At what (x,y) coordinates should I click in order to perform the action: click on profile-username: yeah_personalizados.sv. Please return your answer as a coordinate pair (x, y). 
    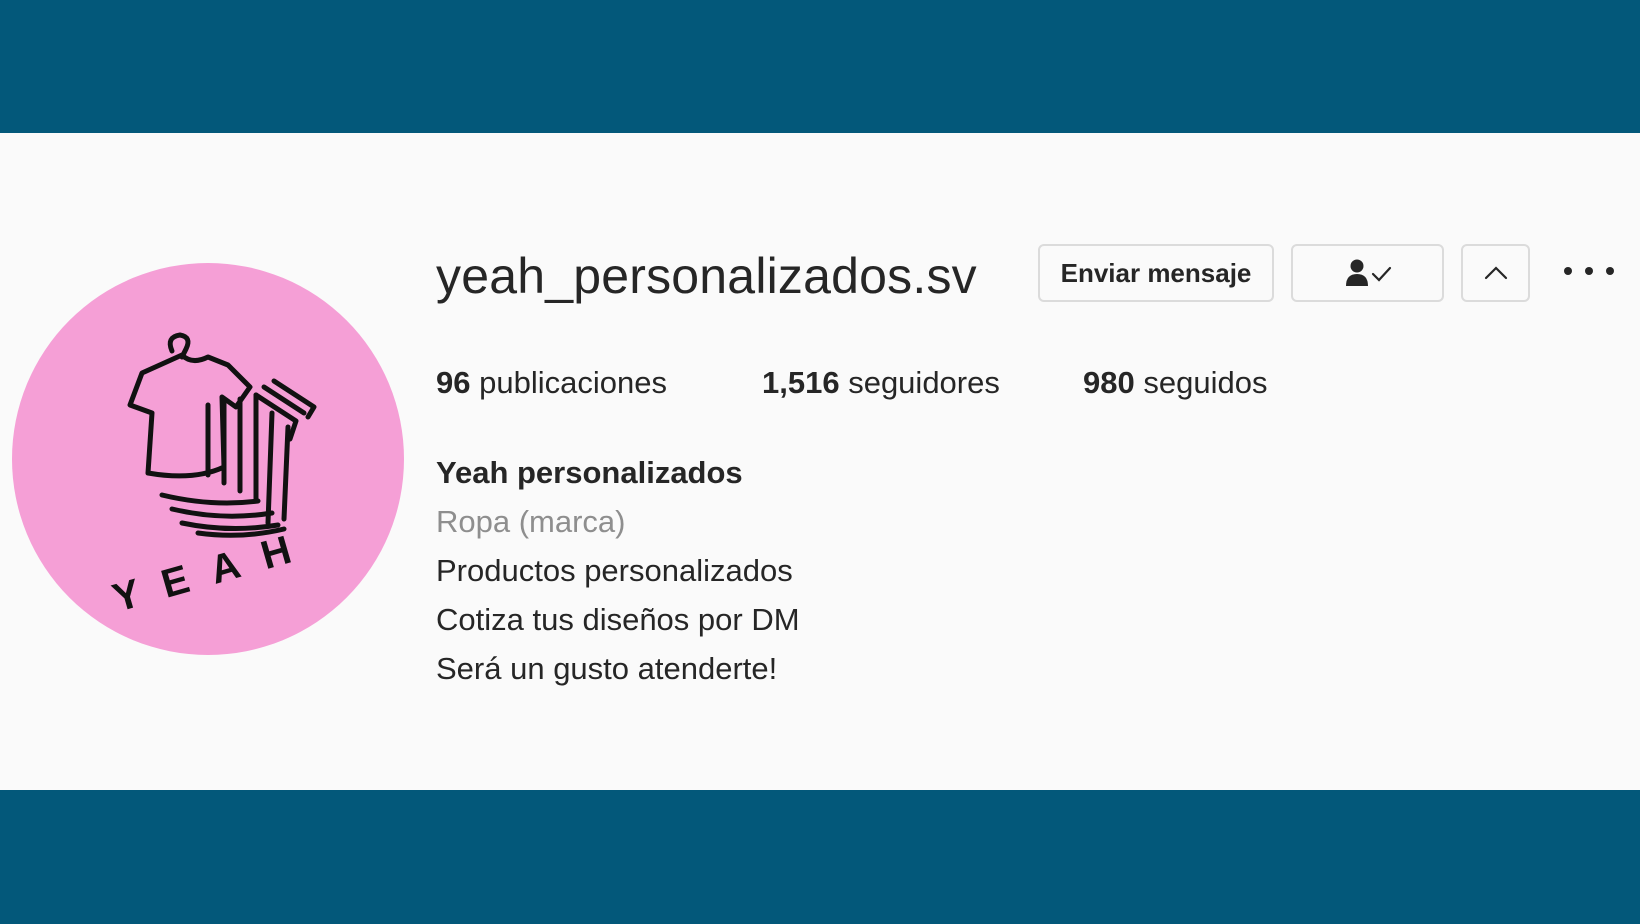
    Looking at the image, I should click on (706, 276).